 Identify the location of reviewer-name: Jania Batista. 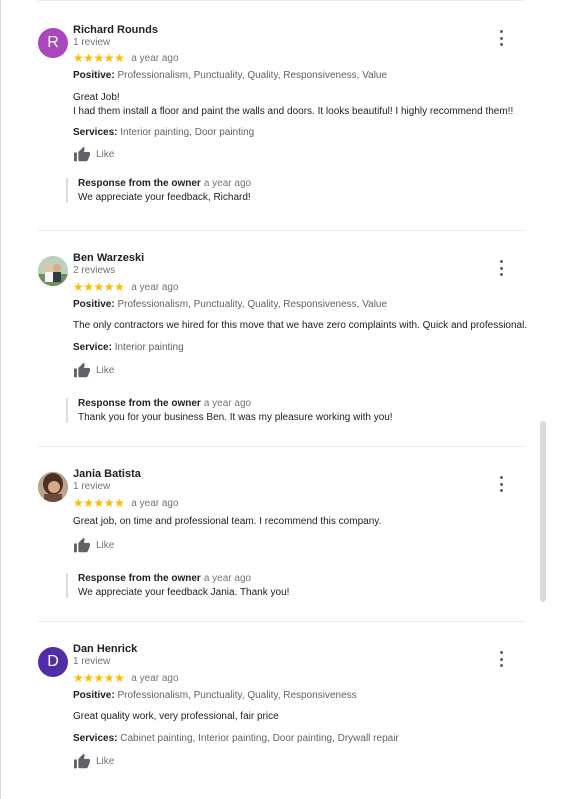
(107, 474).